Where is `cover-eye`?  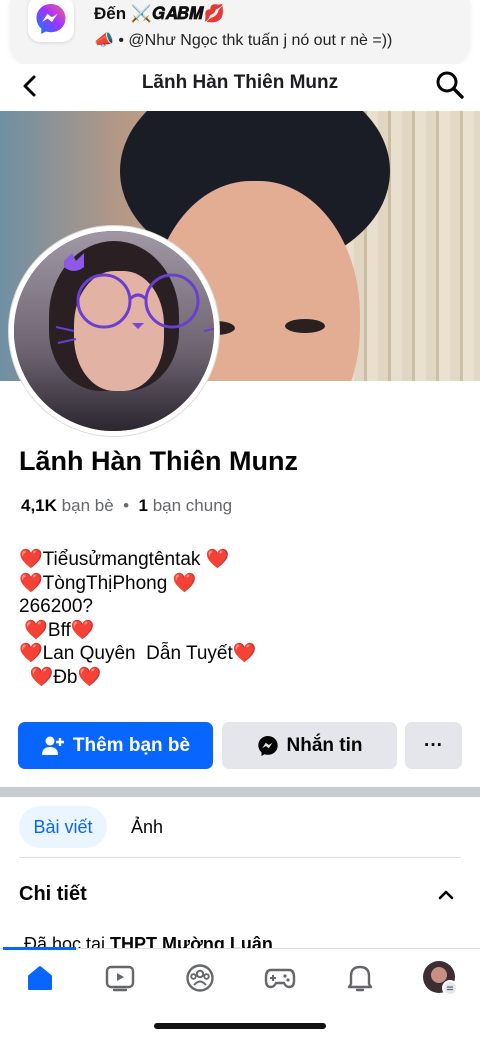 cover-eye is located at coordinates (305, 326).